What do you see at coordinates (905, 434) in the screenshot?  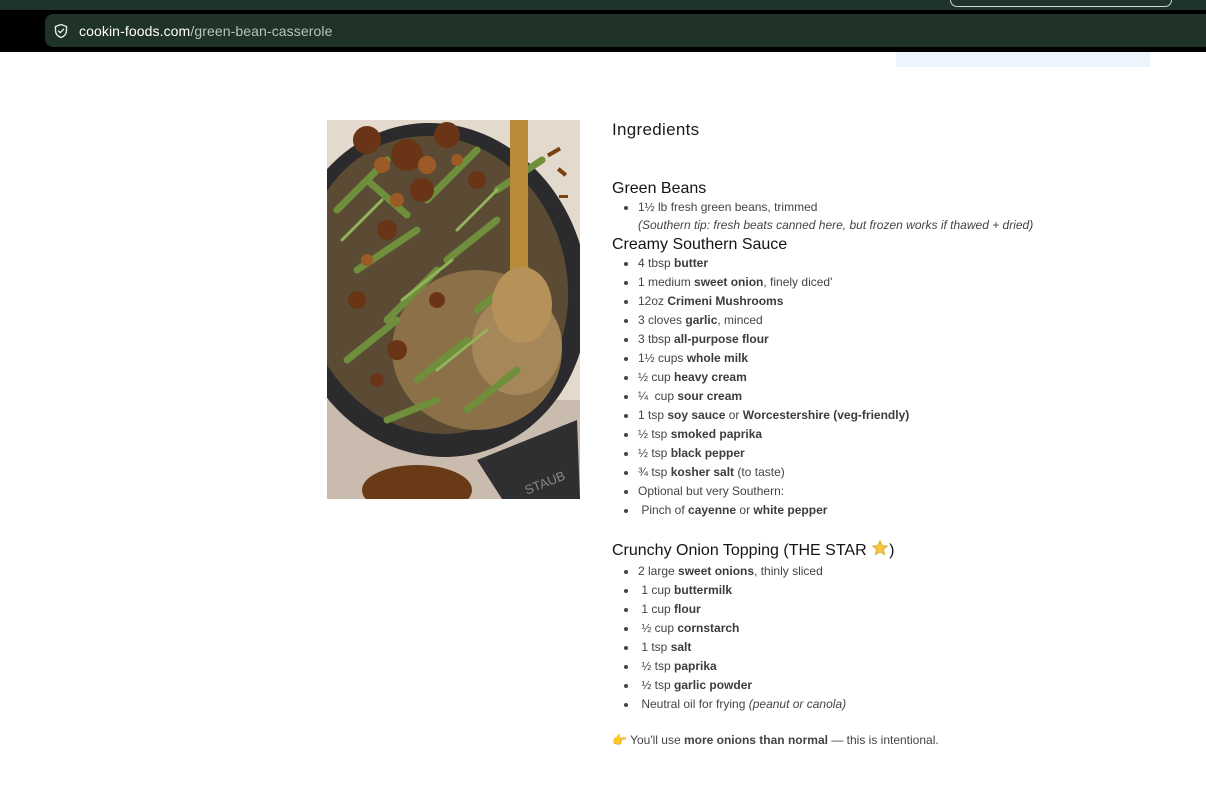 I see `list-item: ½ tsp smoked paprika` at bounding box center [905, 434].